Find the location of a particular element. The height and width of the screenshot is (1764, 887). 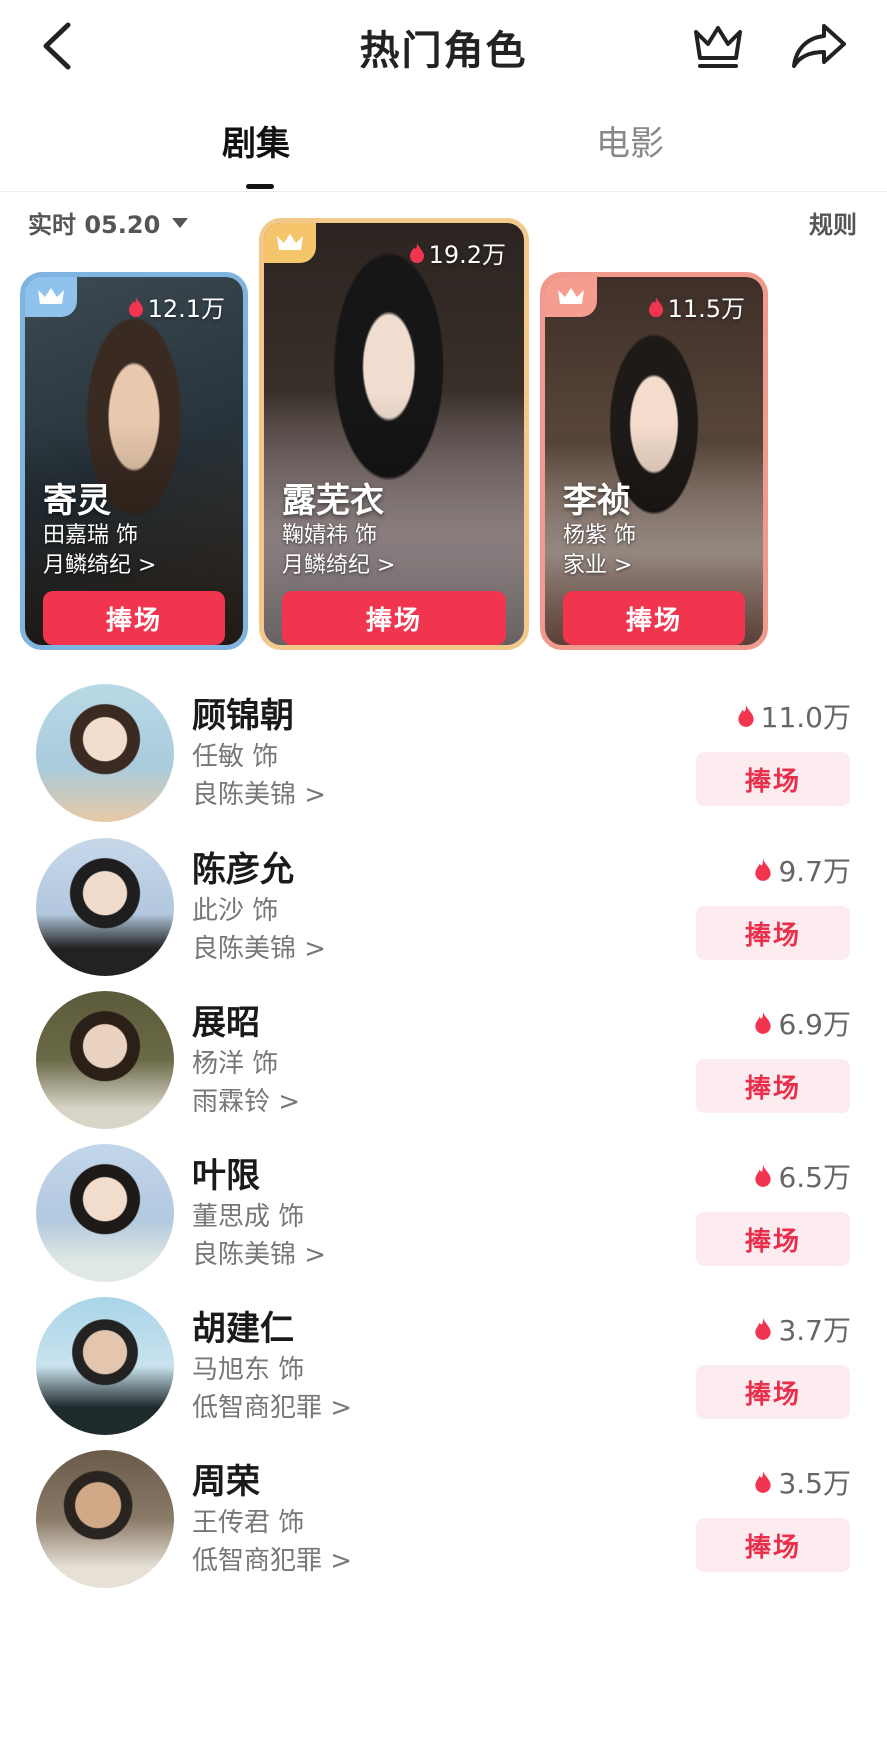

list-item: 顾锦朝 任敏 饰 良陈美锦 > 11.0万 捧场 is located at coordinates (443, 759).